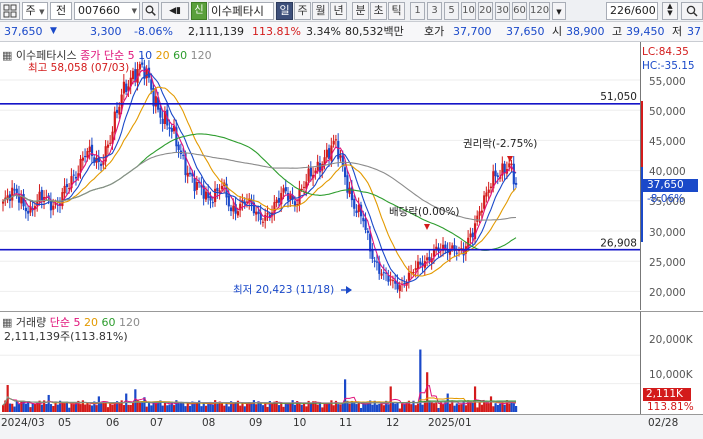 The image size is (703, 439). What do you see at coordinates (374, 31) in the screenshot?
I see `trade-value: 80,532백만` at bounding box center [374, 31].